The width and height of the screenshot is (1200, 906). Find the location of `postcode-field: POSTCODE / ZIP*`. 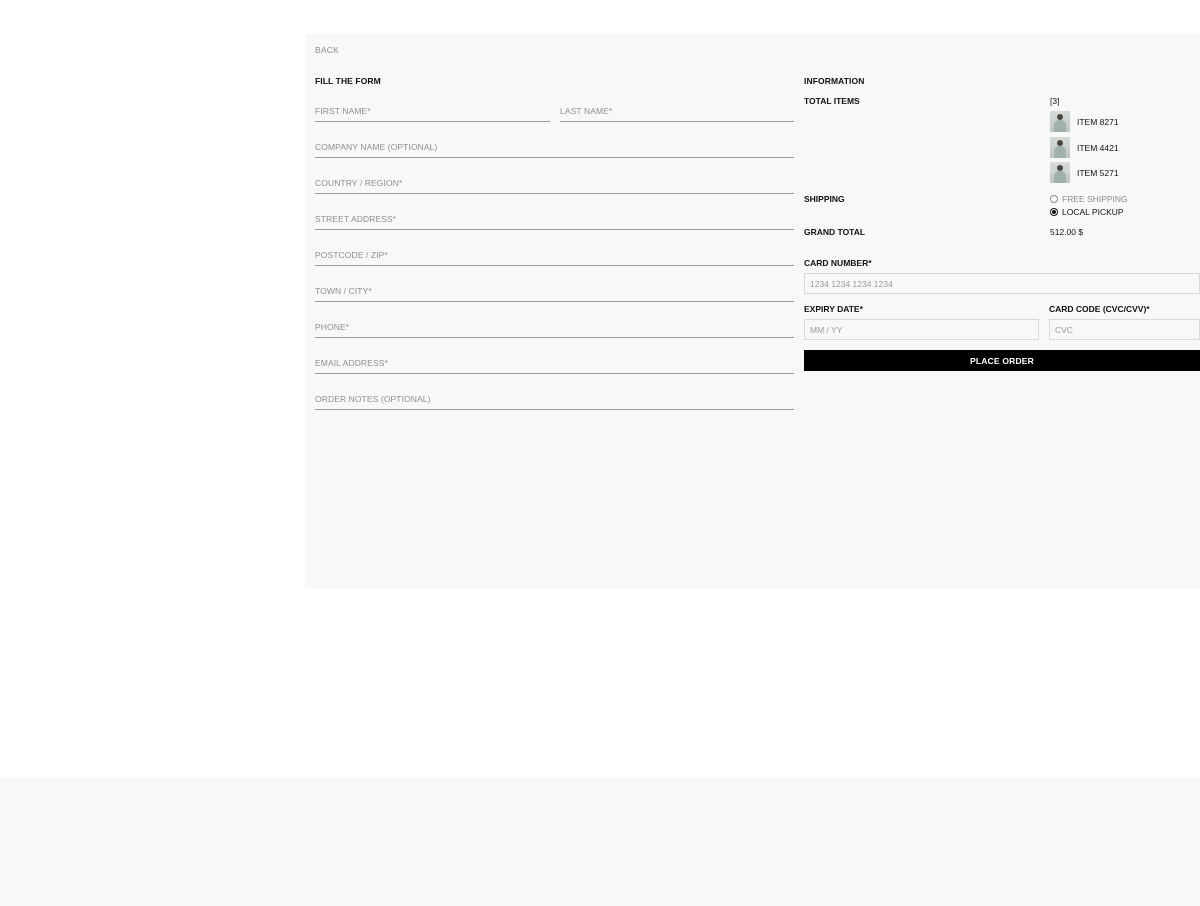

postcode-field: POSTCODE / ZIP* is located at coordinates (554, 256).